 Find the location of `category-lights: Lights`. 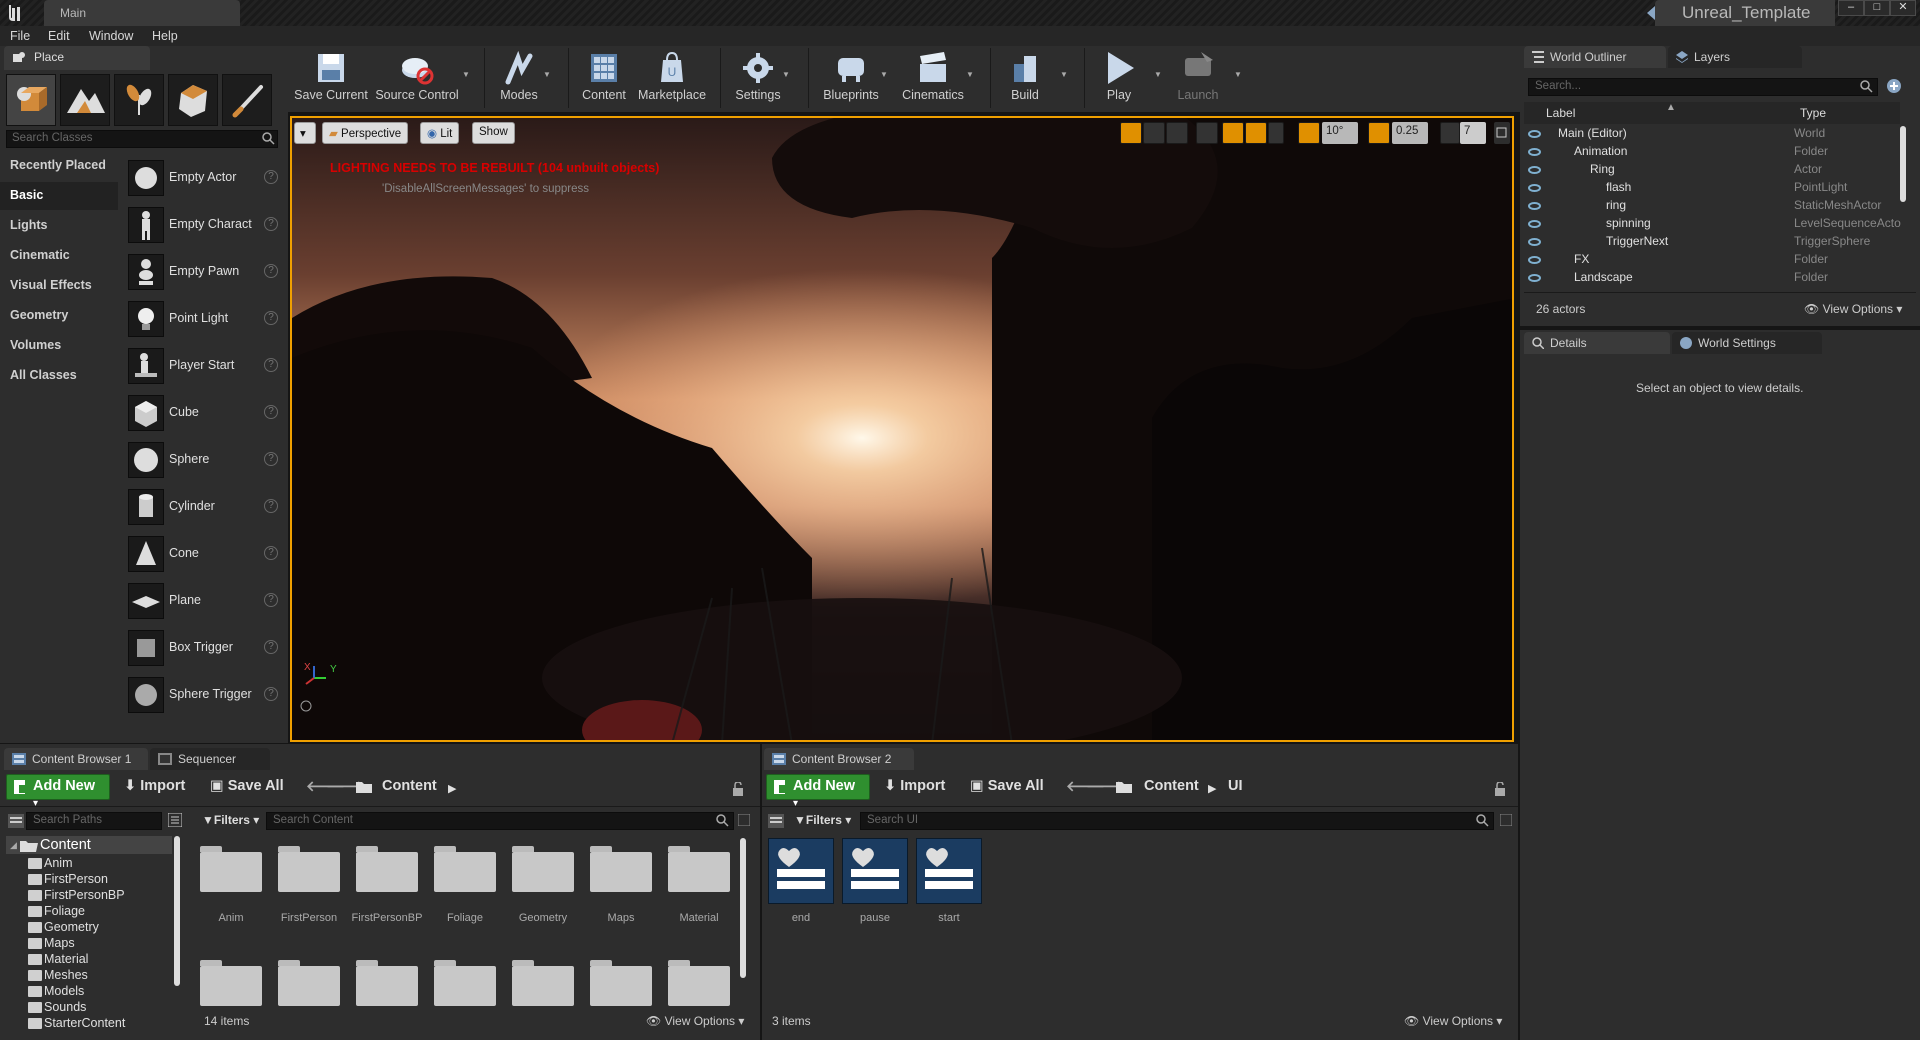

category-lights: Lights is located at coordinates (59, 226).